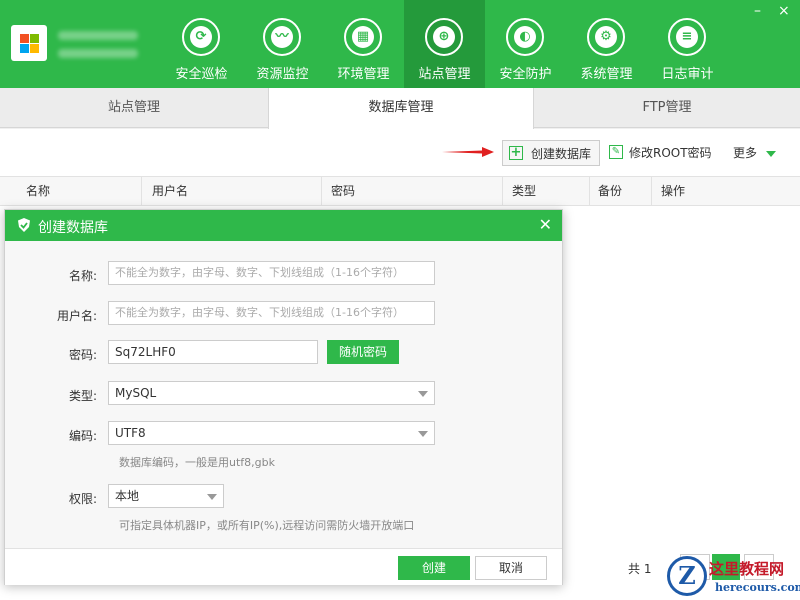 The image size is (800, 600). I want to click on permission-select: 本地, so click(166, 496).